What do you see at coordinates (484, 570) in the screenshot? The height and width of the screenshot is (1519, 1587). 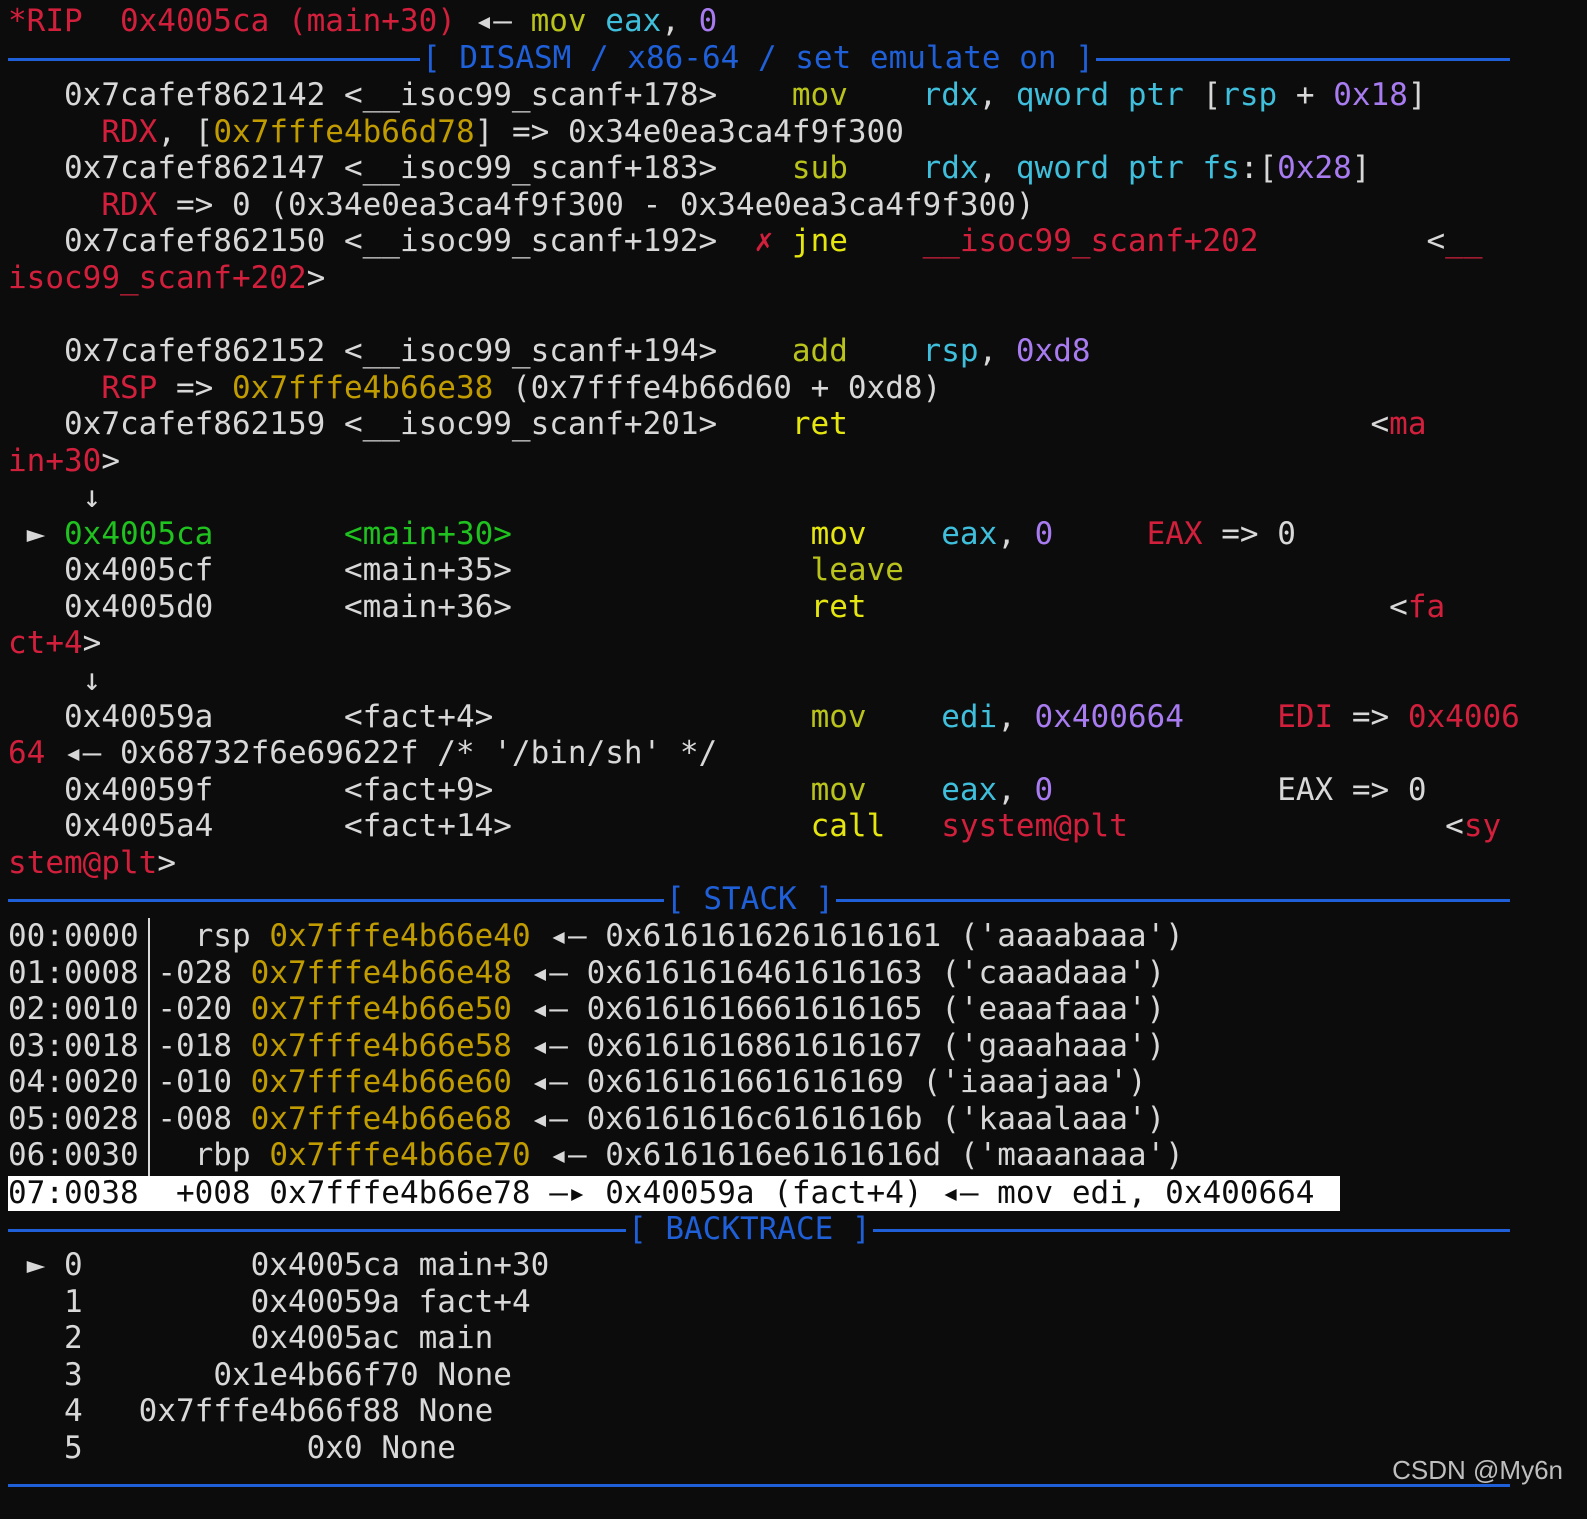 I see `disasm-line: 0x4005cf <main+35> leave` at bounding box center [484, 570].